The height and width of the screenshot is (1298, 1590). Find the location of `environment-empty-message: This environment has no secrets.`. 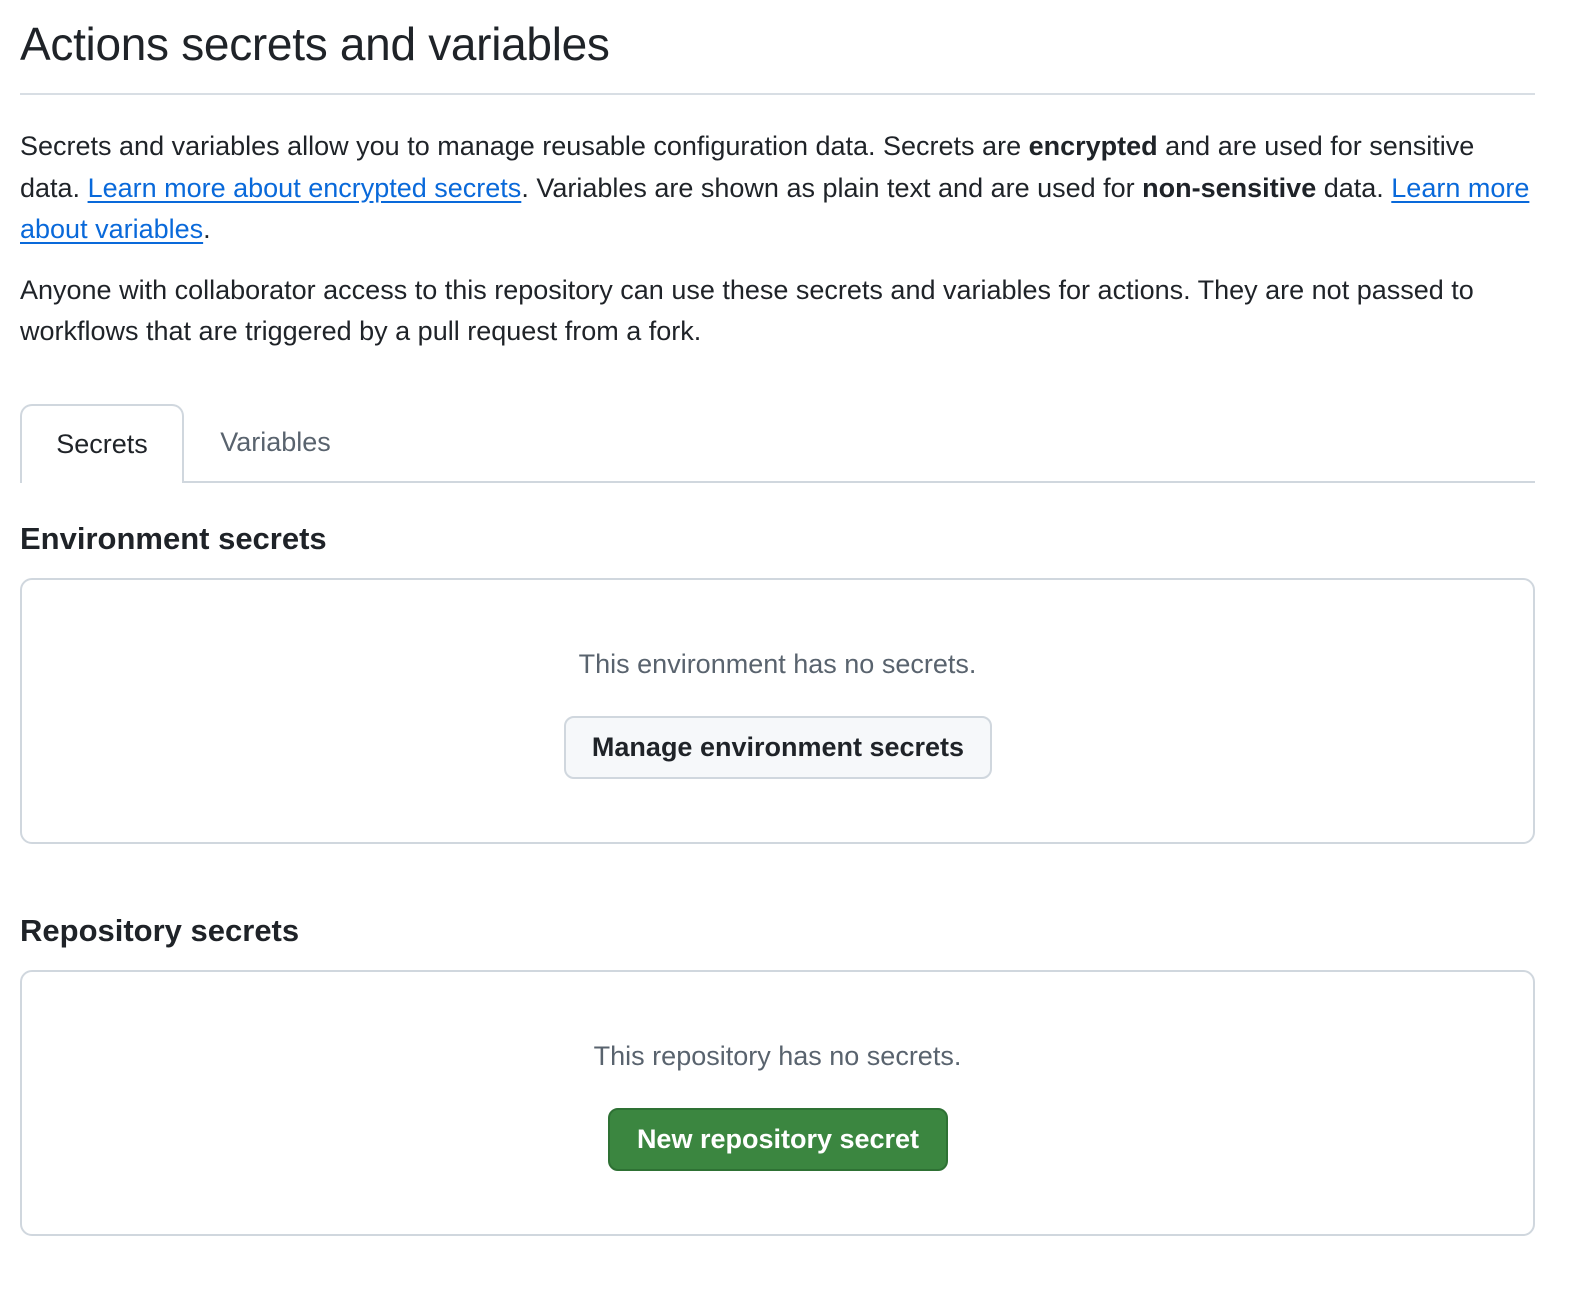

environment-empty-message: This environment has no secrets. is located at coordinates (777, 664).